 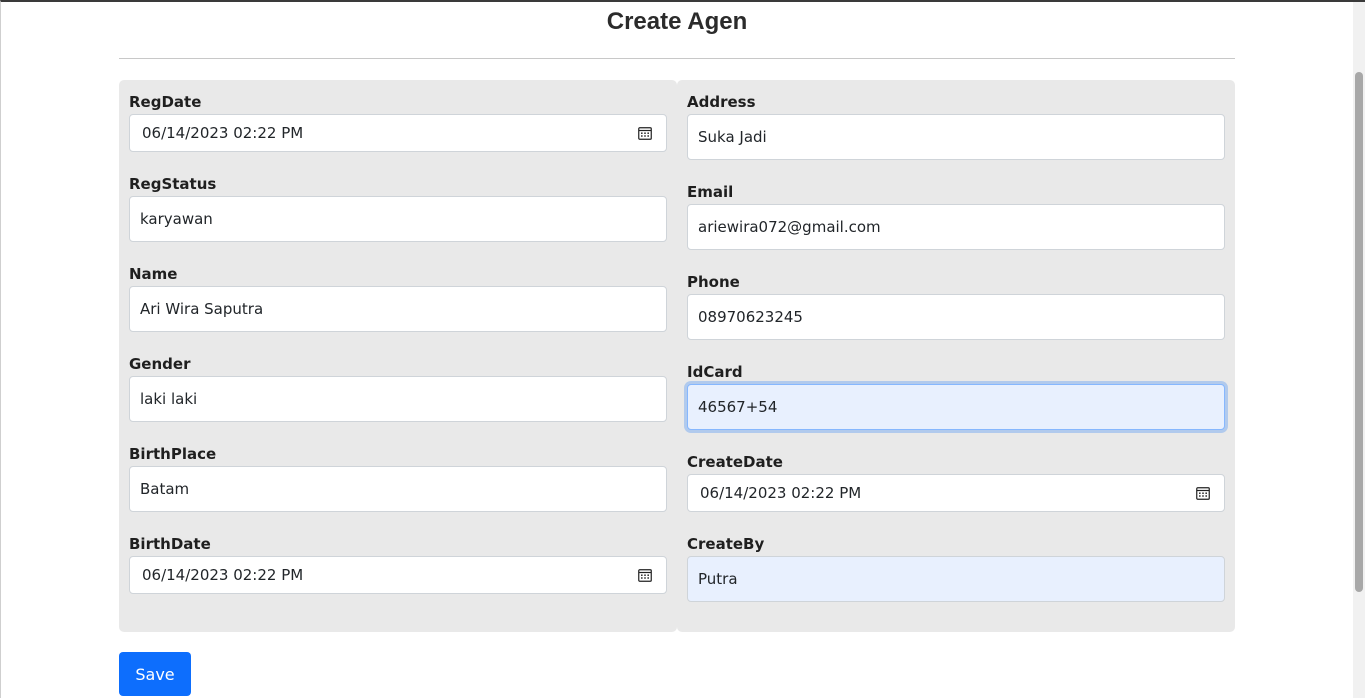 I want to click on gender-input: laki laki, so click(x=398, y=399).